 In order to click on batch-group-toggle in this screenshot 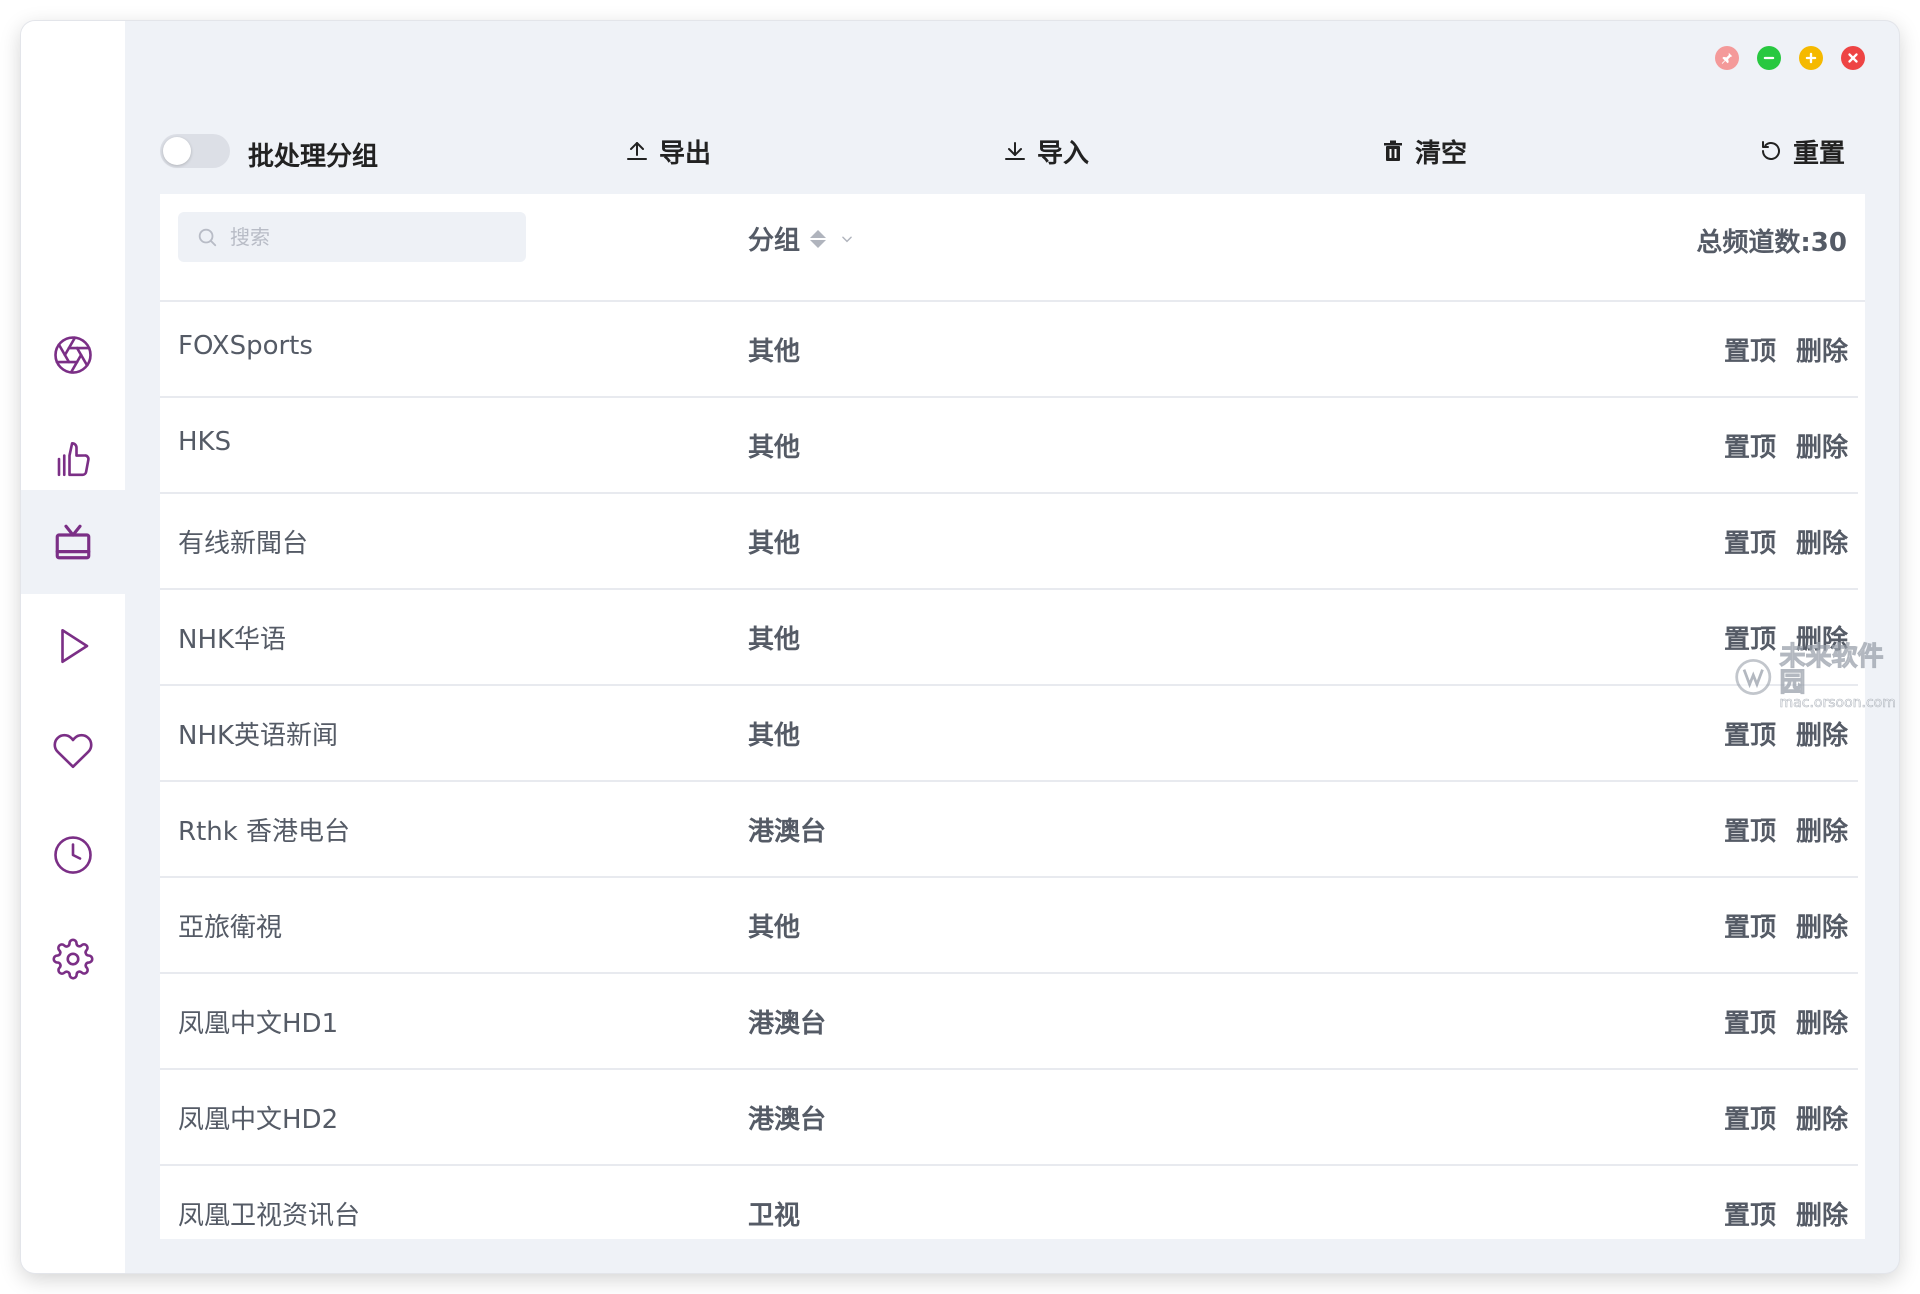, I will do `click(195, 151)`.